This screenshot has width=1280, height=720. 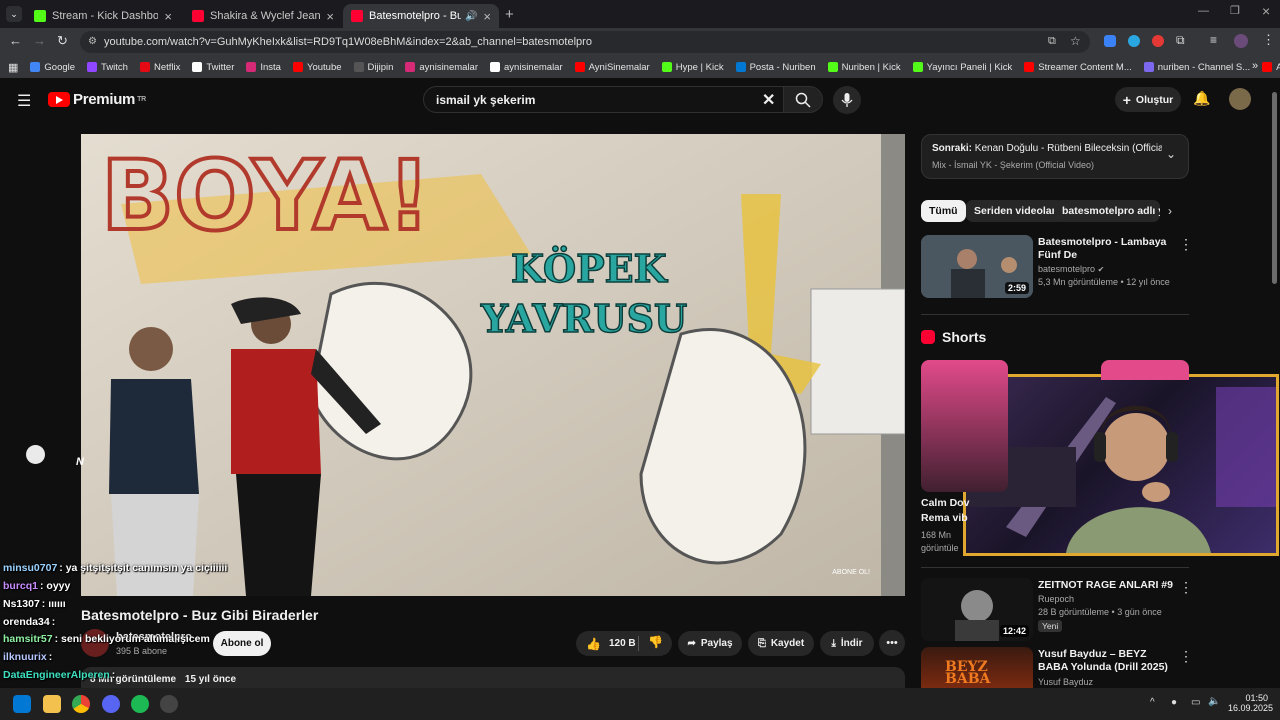 What do you see at coordinates (604, 99) in the screenshot?
I see `search-input: ismail yk şekerim ✕` at bounding box center [604, 99].